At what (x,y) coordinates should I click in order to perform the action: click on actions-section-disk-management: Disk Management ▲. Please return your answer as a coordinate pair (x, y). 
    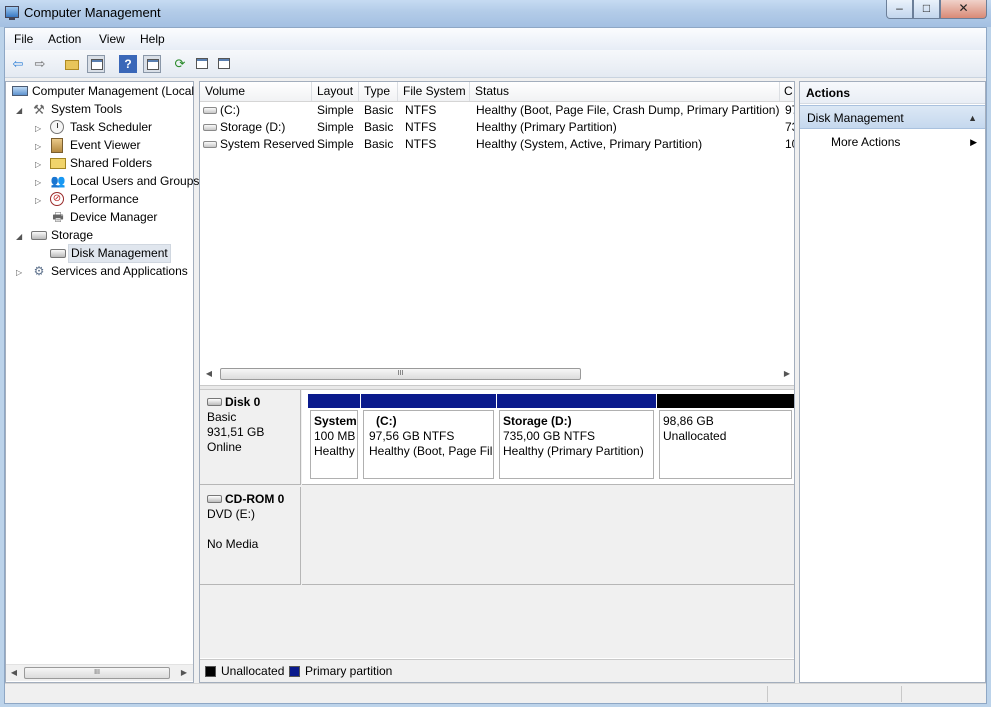
    Looking at the image, I should click on (892, 117).